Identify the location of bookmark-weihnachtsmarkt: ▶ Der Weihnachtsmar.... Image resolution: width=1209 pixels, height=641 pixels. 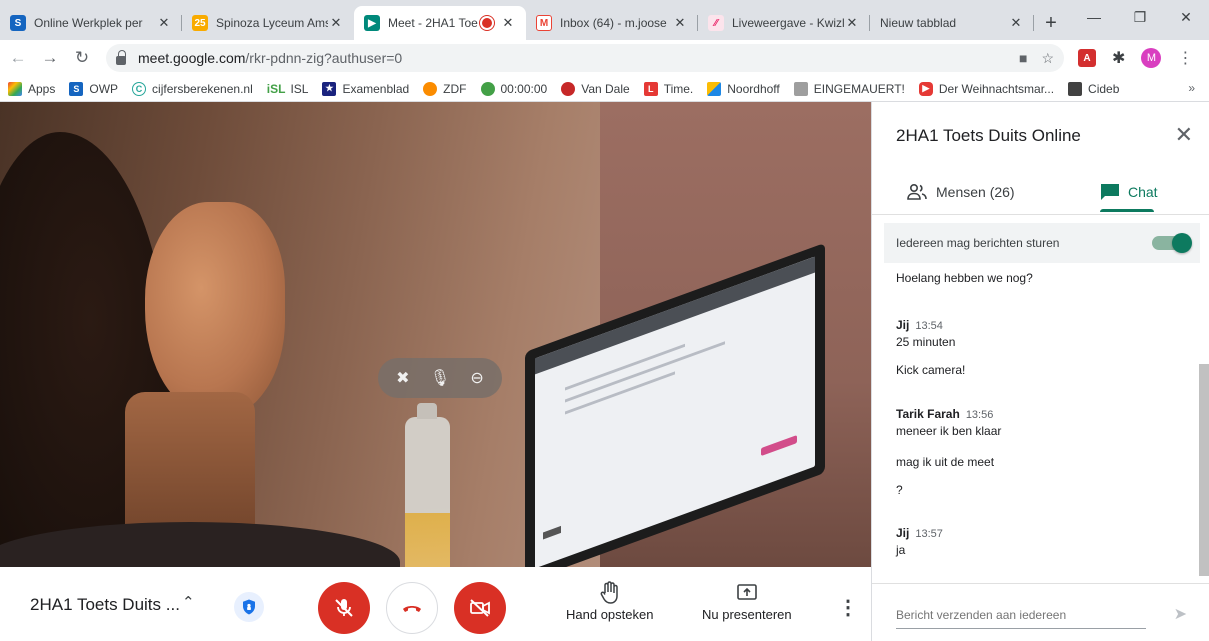
(986, 88).